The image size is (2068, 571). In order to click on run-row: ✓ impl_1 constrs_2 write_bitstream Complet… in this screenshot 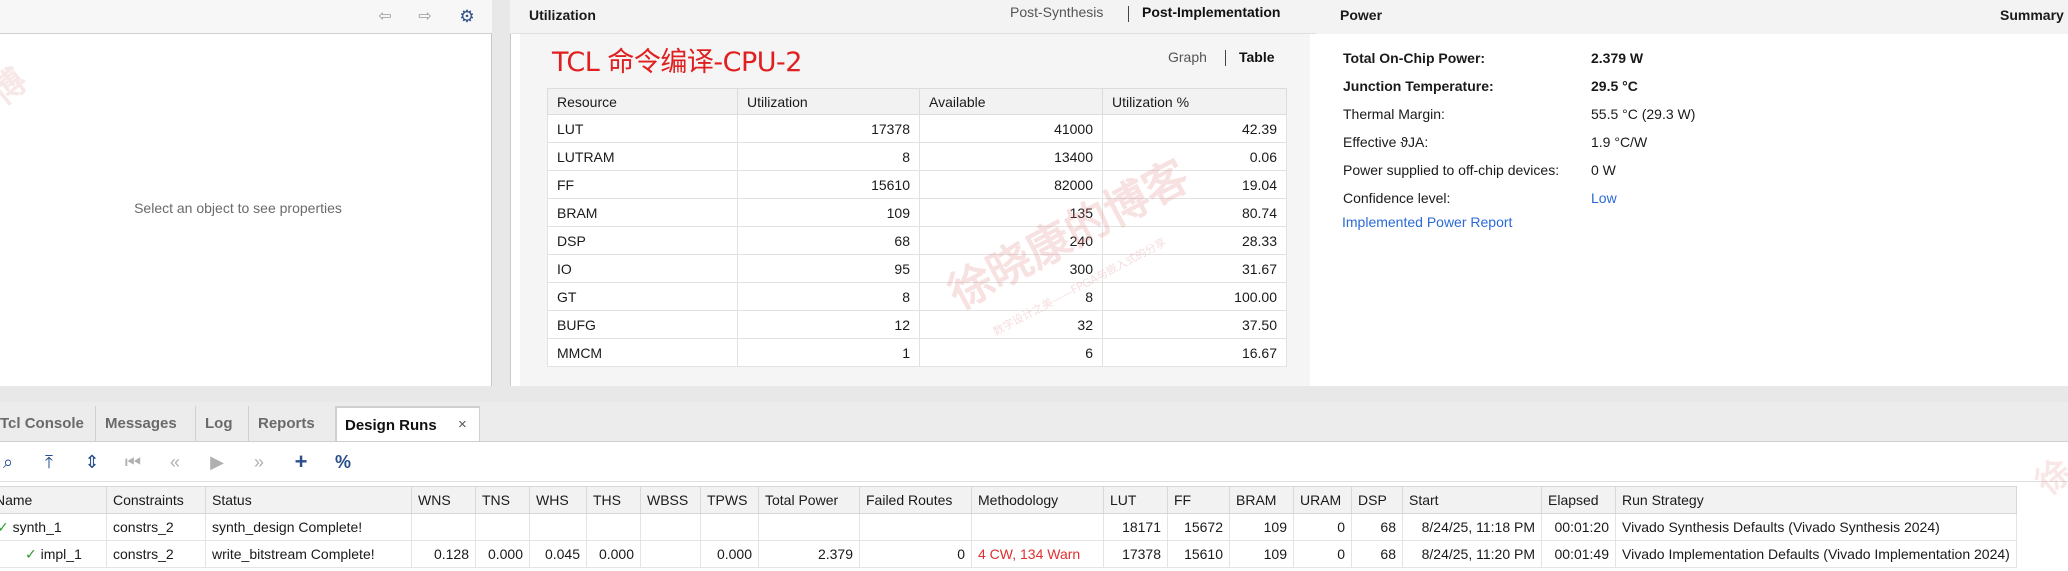, I will do `click(1008, 554)`.